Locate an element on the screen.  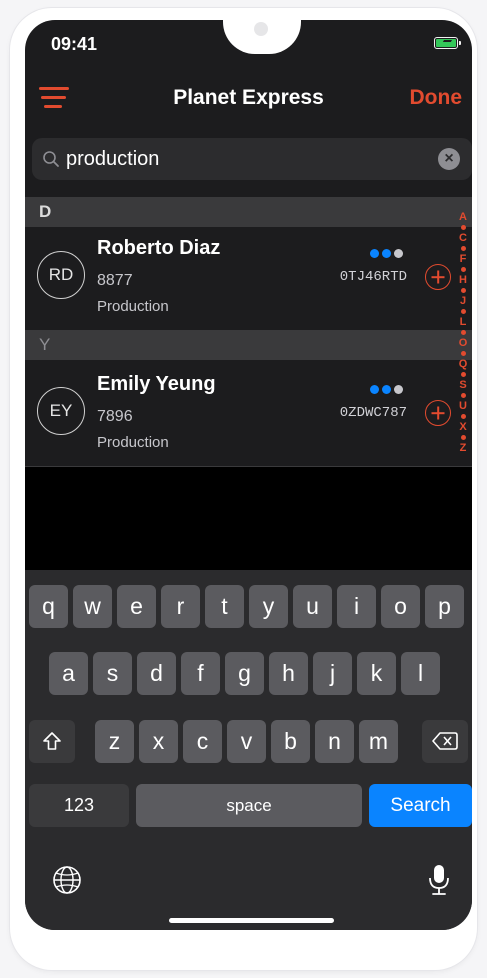
backspace-icon is located at coordinates (445, 741).